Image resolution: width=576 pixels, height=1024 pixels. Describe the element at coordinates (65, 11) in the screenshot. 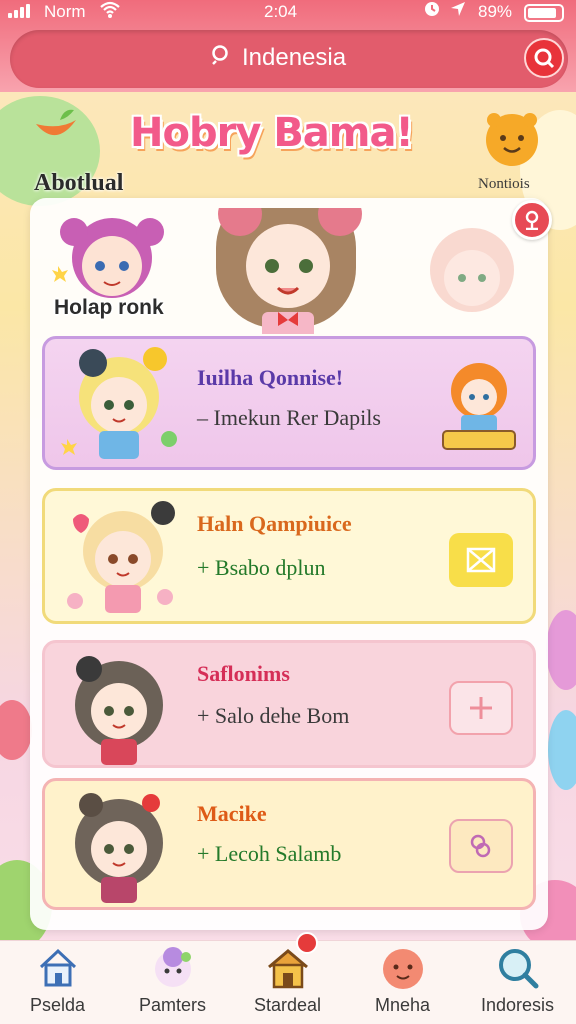

I see `carrier-label: Norm` at that location.